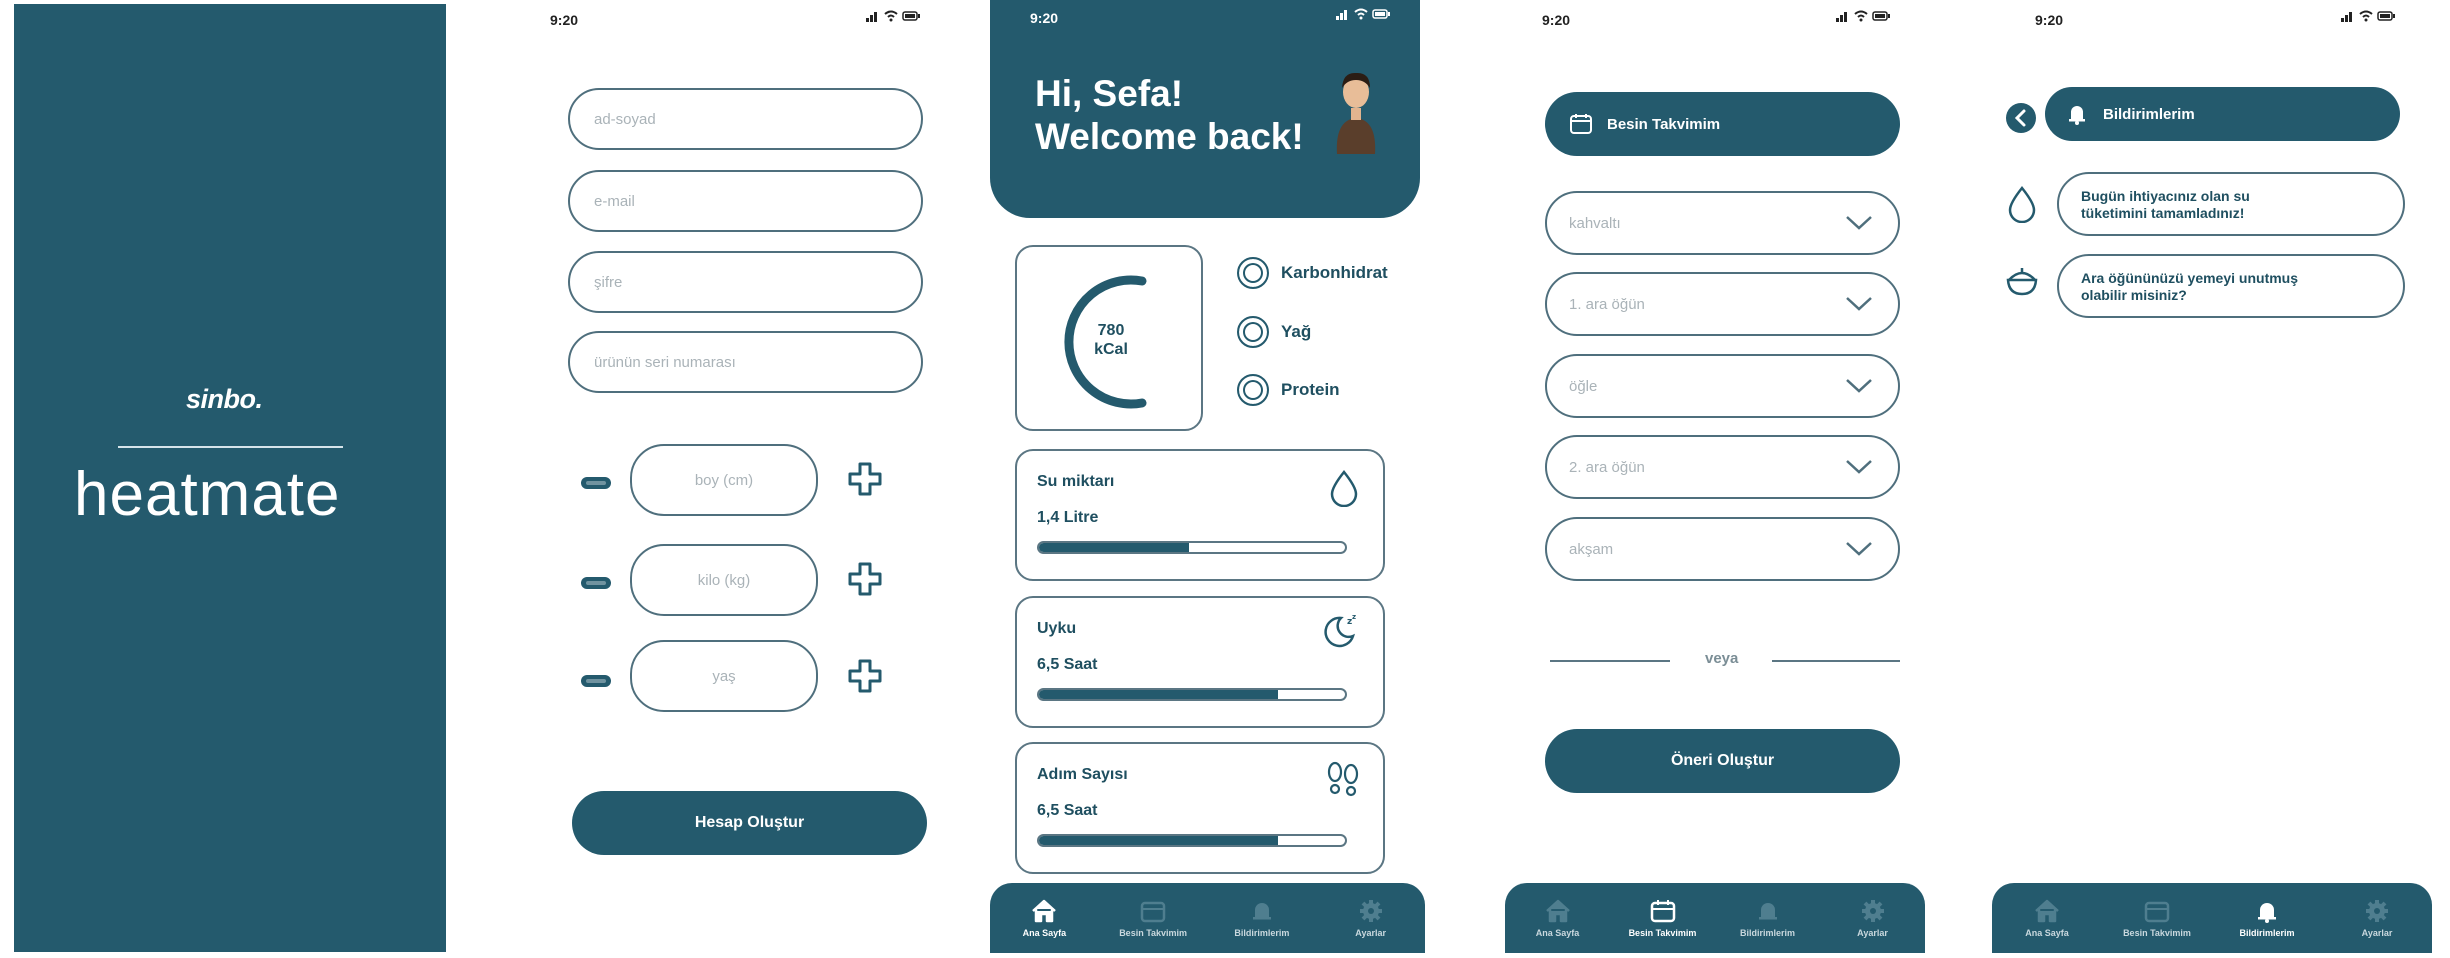 Image resolution: width=2450 pixels, height=958 pixels. What do you see at coordinates (745, 119) in the screenshot?
I see `name-input: ad-soyad` at bounding box center [745, 119].